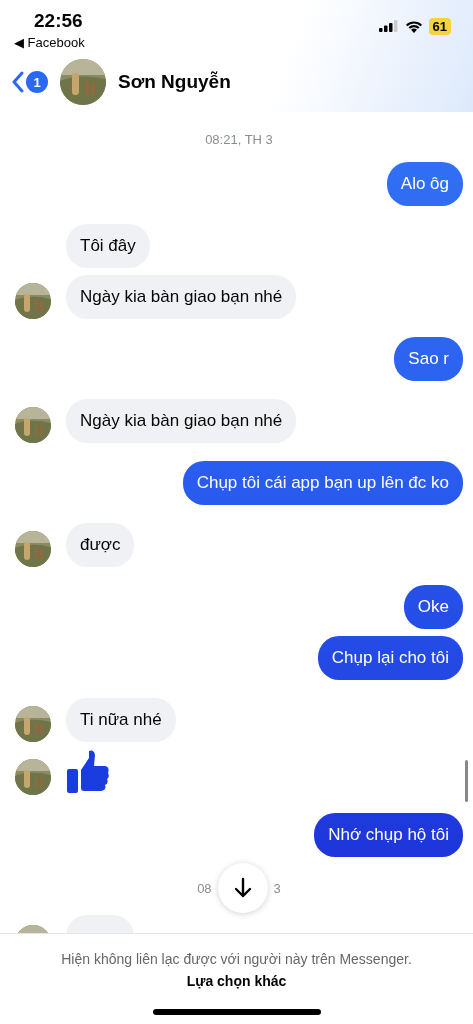 This screenshot has height=1024, width=473. What do you see at coordinates (322, 483) in the screenshot?
I see `sent-message: Chụp tôi cái app bạn up lên đc ko` at bounding box center [322, 483].